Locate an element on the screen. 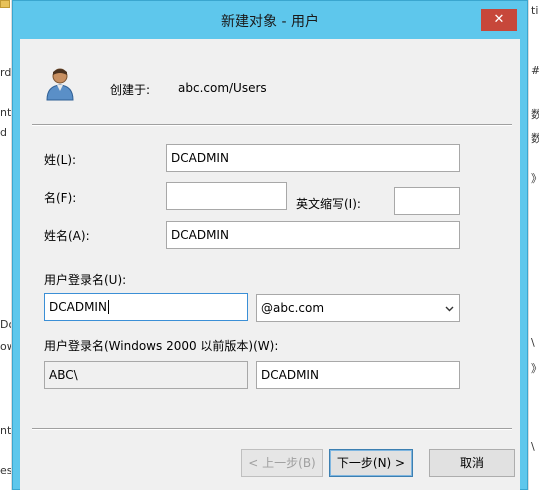 Image resolution: width=539 pixels, height=490 pixels. user-icon is located at coordinates (60, 84).